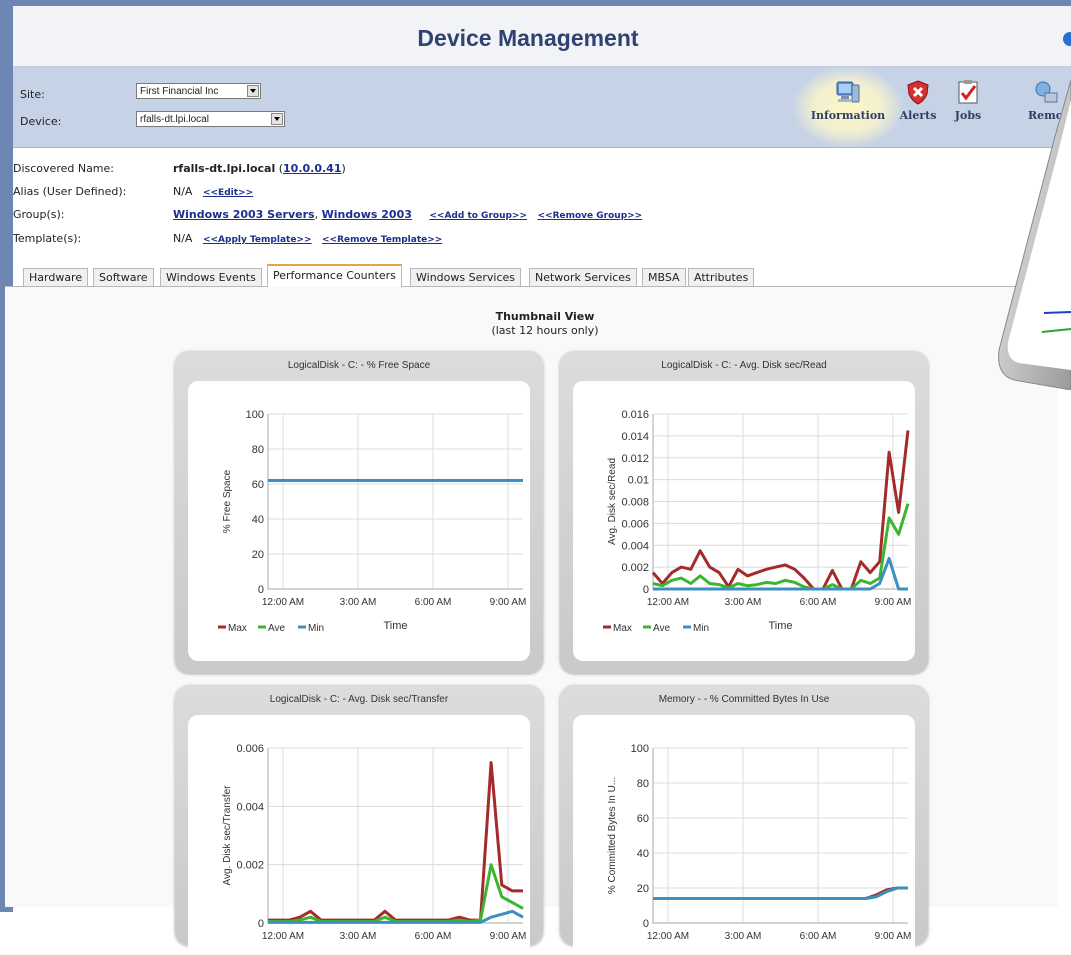  What do you see at coordinates (244, 214) in the screenshot?
I see `group-link-1: Windows 2003 Servers` at bounding box center [244, 214].